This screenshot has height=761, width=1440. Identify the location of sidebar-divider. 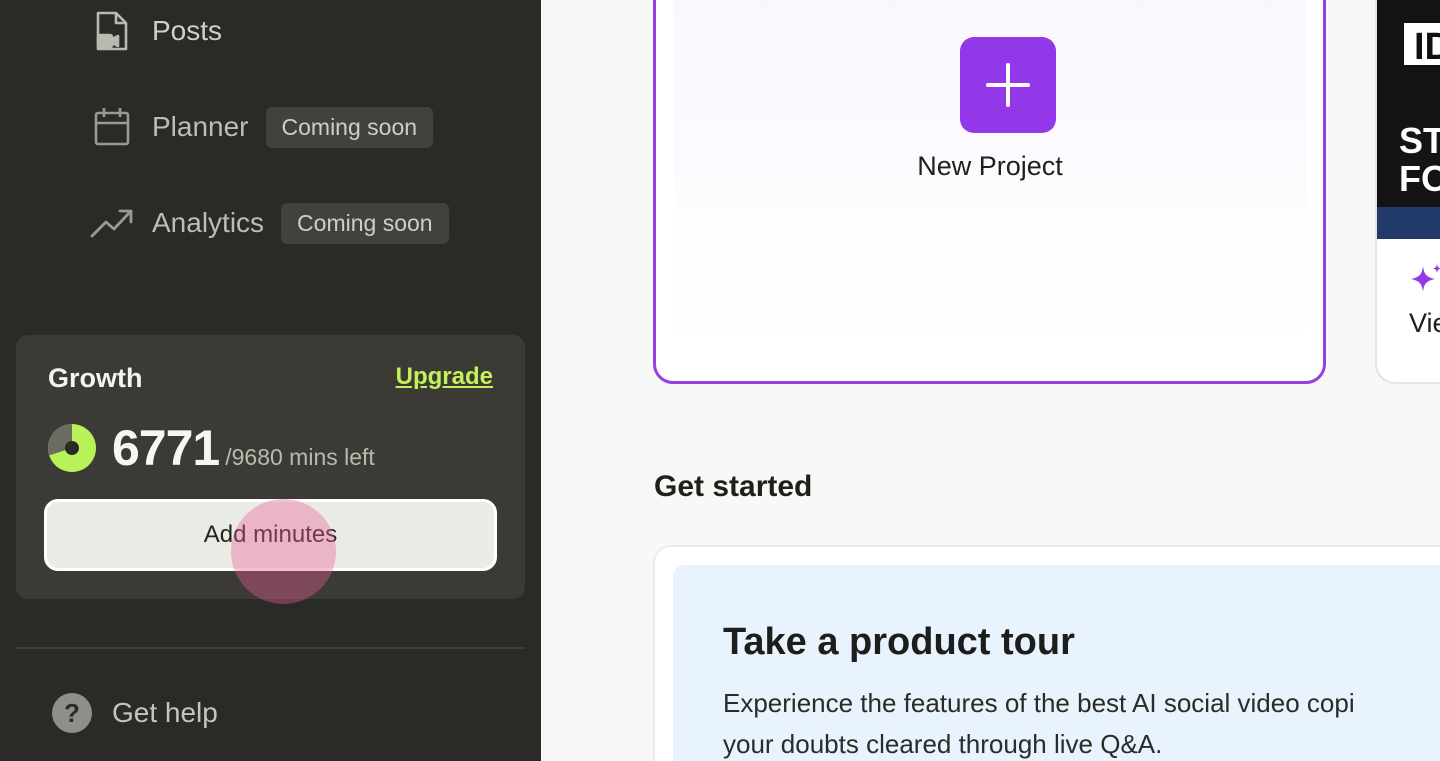
(270, 648).